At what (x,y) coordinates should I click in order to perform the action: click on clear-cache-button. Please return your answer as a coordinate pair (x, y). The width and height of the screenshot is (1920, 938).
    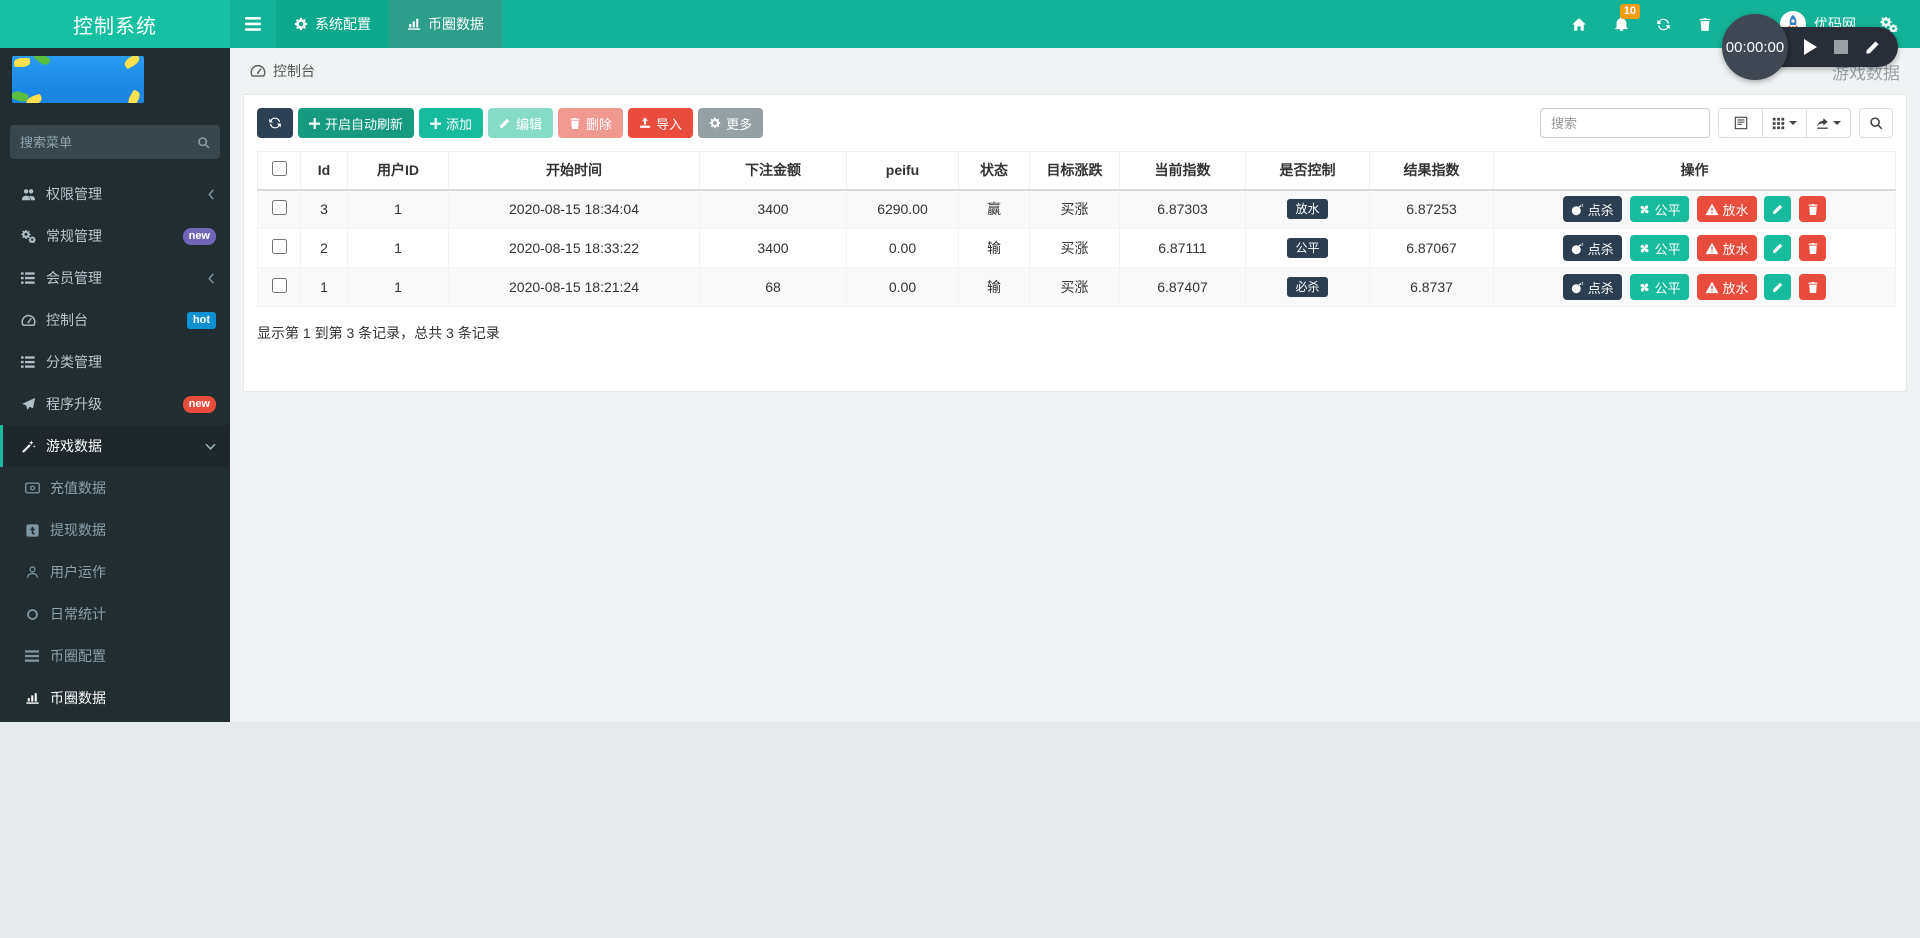
    Looking at the image, I should click on (1705, 24).